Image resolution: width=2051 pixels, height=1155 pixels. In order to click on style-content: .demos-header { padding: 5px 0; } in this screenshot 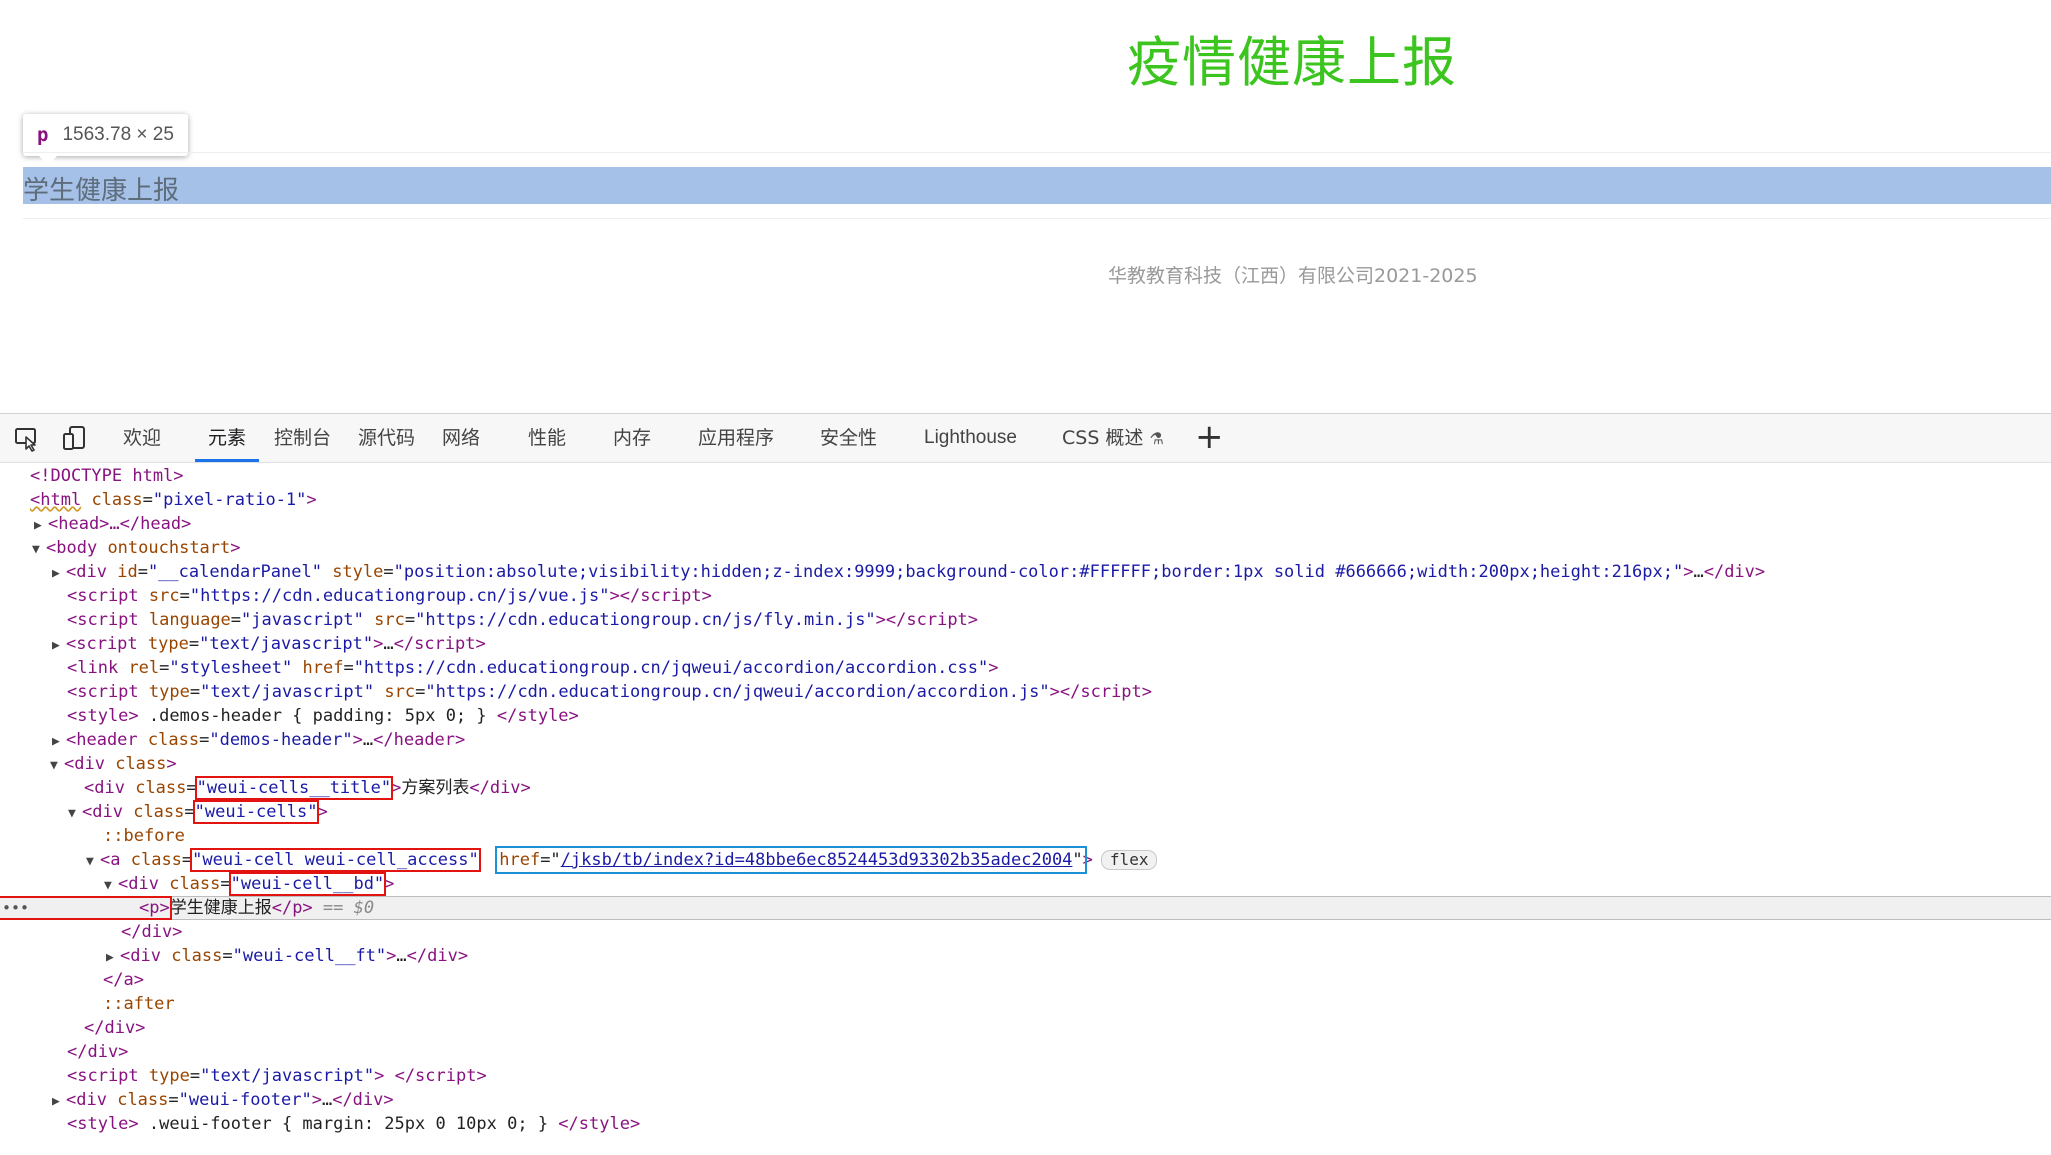, I will do `click(317, 716)`.